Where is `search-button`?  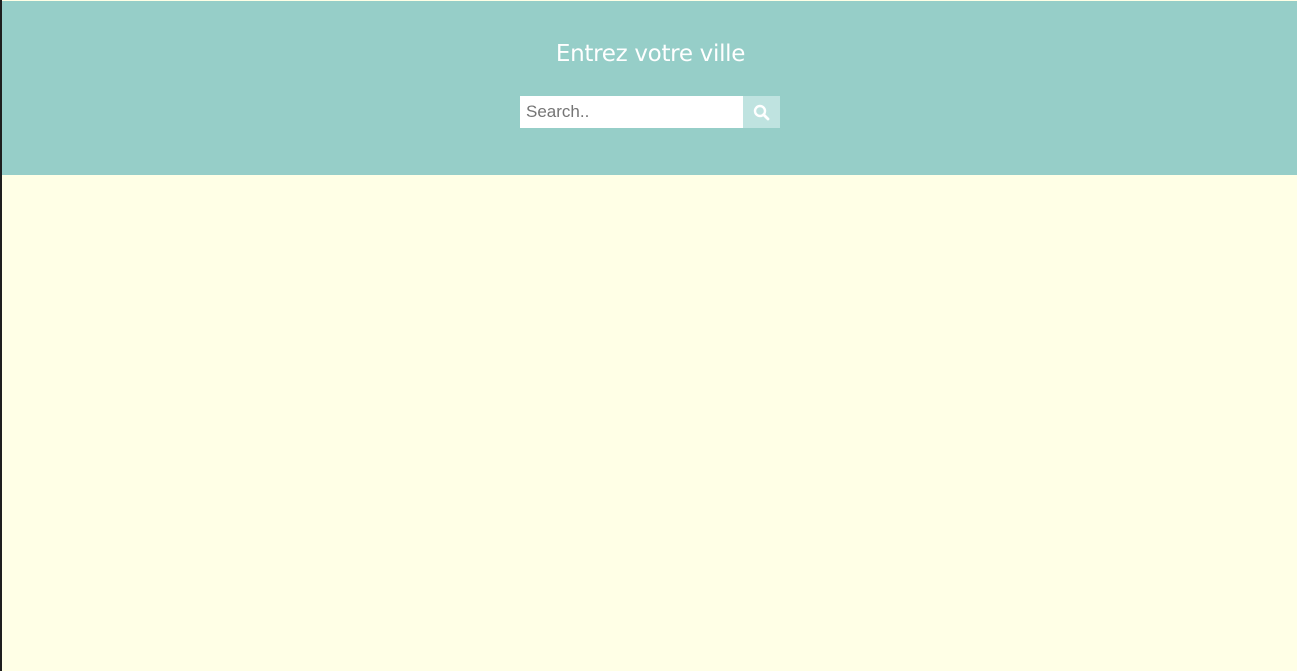 search-button is located at coordinates (761, 112).